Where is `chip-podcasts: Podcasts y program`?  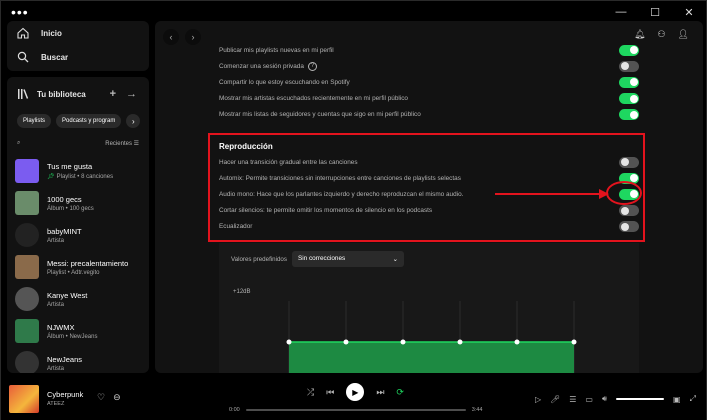 chip-podcasts: Podcasts y program is located at coordinates (89, 121).